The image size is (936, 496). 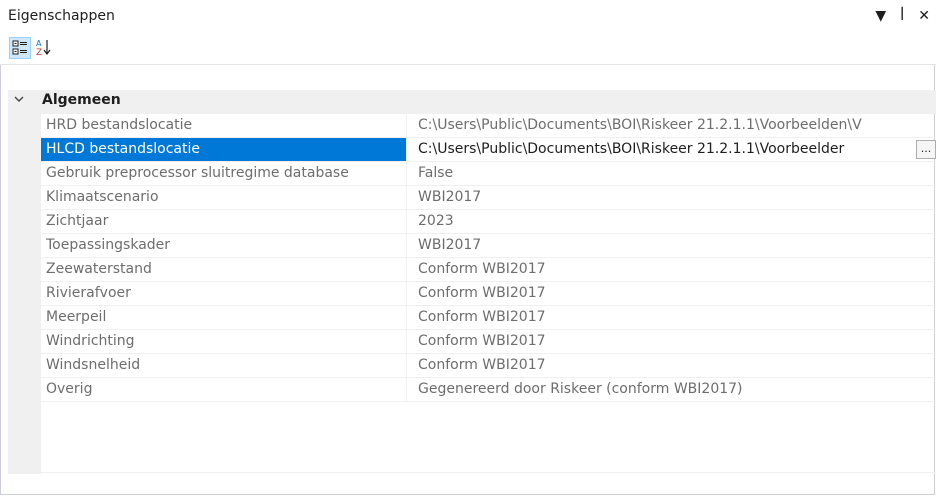 I want to click on categorized-button, so click(x=20, y=48).